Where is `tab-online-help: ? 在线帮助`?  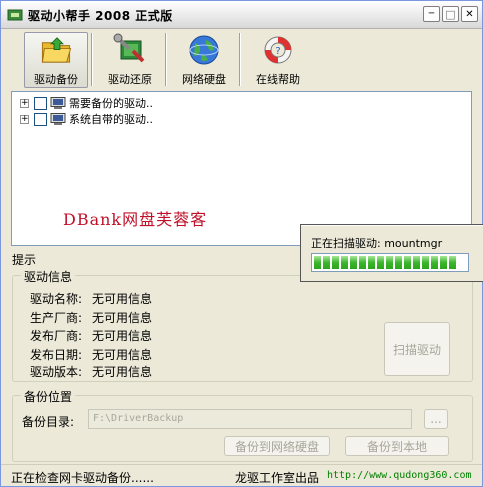 tab-online-help: ? 在线帮助 is located at coordinates (278, 60).